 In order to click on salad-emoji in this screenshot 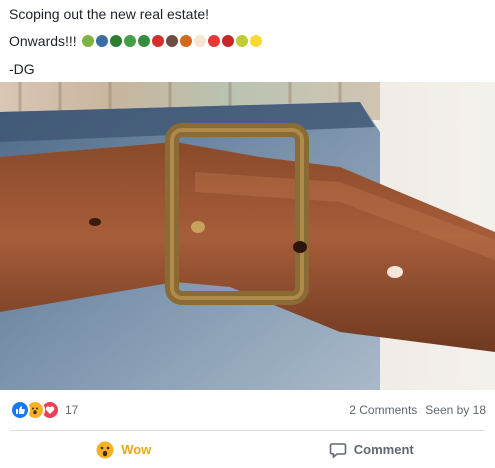, I will do `click(87, 41)`.